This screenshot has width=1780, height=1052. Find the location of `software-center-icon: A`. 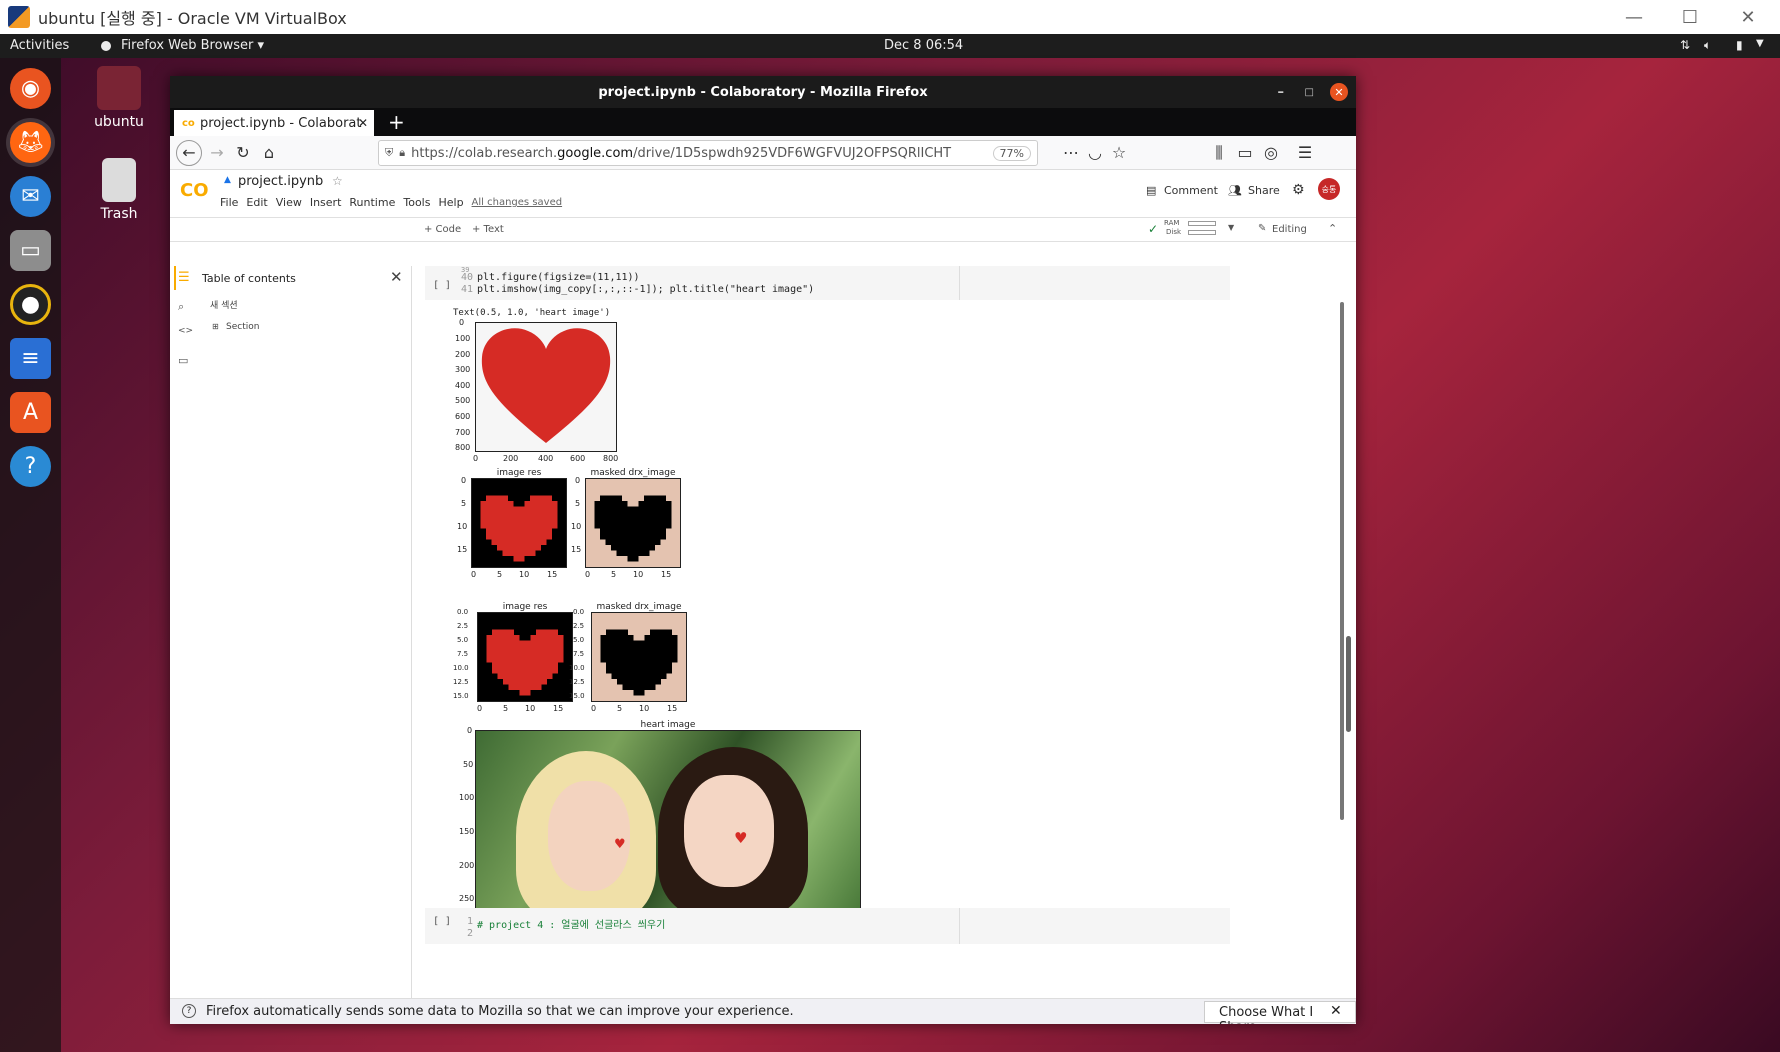

software-center-icon: A is located at coordinates (30, 412).